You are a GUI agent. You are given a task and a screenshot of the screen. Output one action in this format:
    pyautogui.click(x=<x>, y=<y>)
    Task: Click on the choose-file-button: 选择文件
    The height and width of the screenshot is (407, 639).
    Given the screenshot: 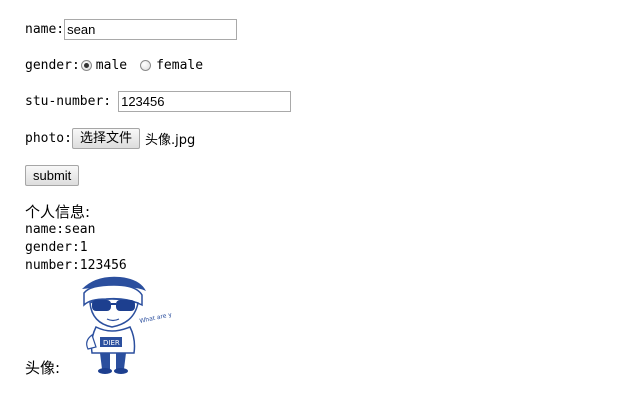 What is the action you would take?
    pyautogui.click(x=105, y=138)
    